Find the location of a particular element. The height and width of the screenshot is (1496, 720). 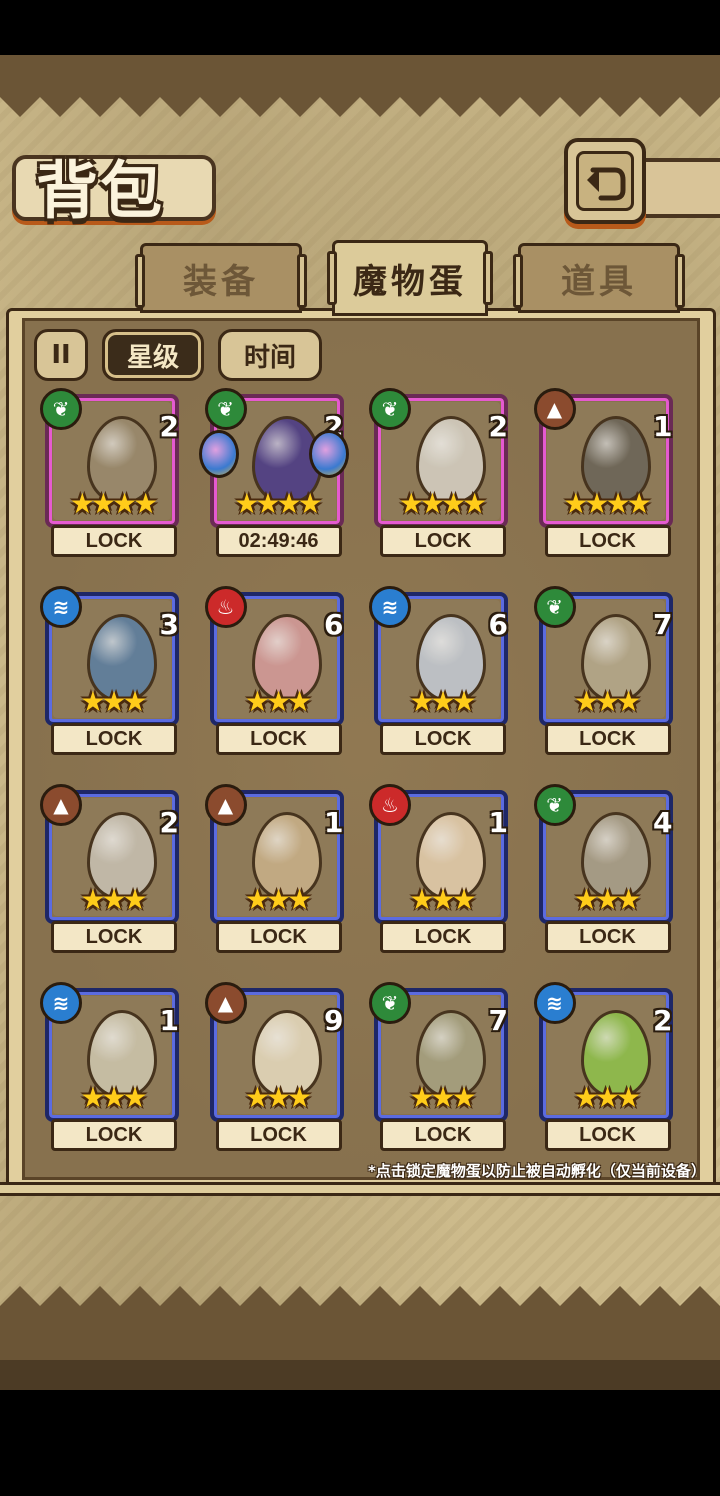

egg-count: 9 is located at coordinates (334, 1020).